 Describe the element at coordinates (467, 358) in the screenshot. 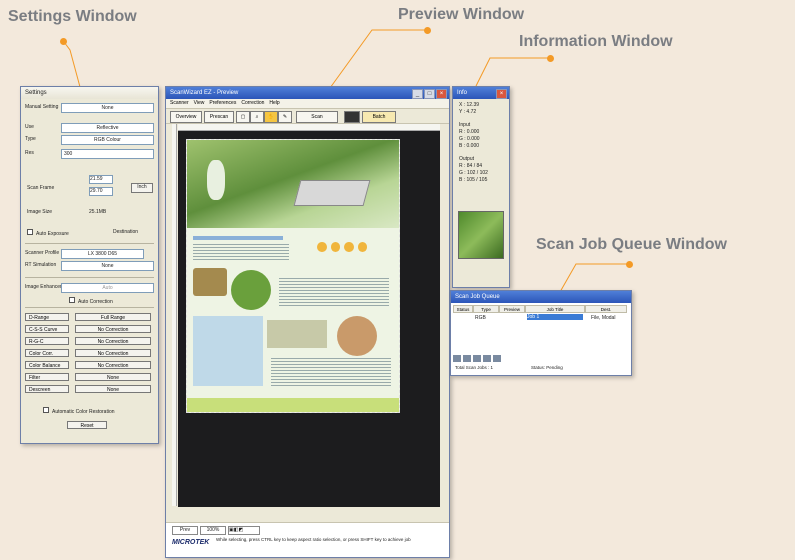

I see `queue-up-icon` at that location.